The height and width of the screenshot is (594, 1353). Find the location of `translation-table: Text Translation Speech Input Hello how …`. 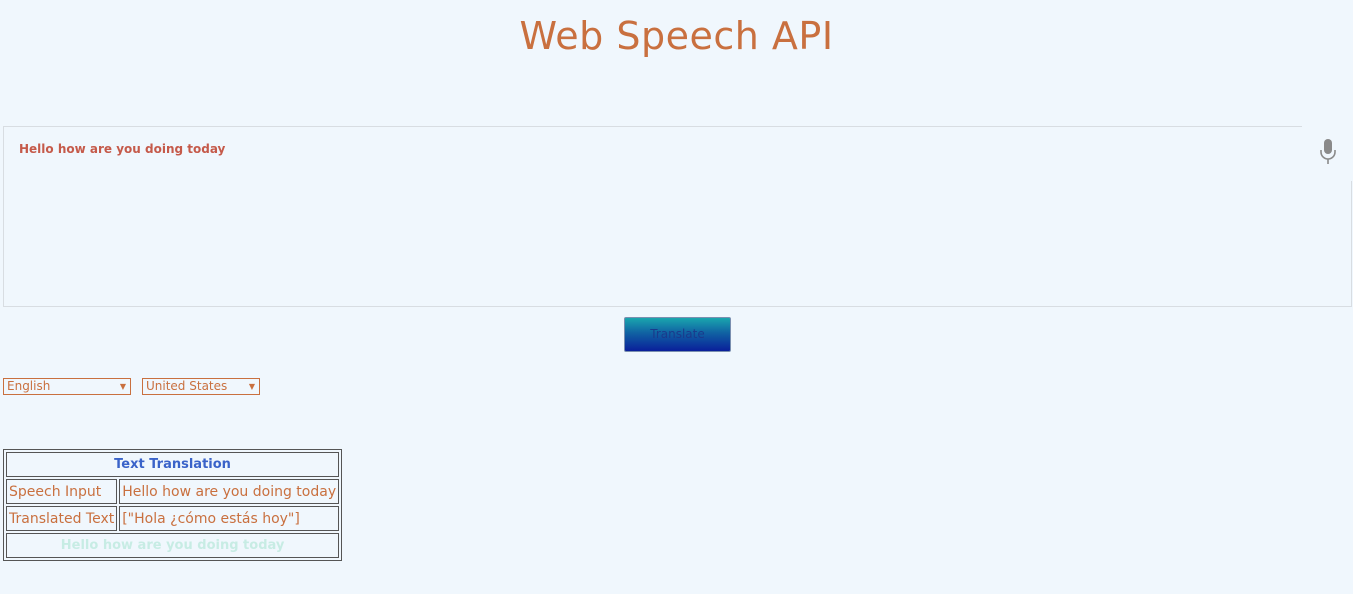

translation-table: Text Translation Speech Input Hello how … is located at coordinates (173, 505).